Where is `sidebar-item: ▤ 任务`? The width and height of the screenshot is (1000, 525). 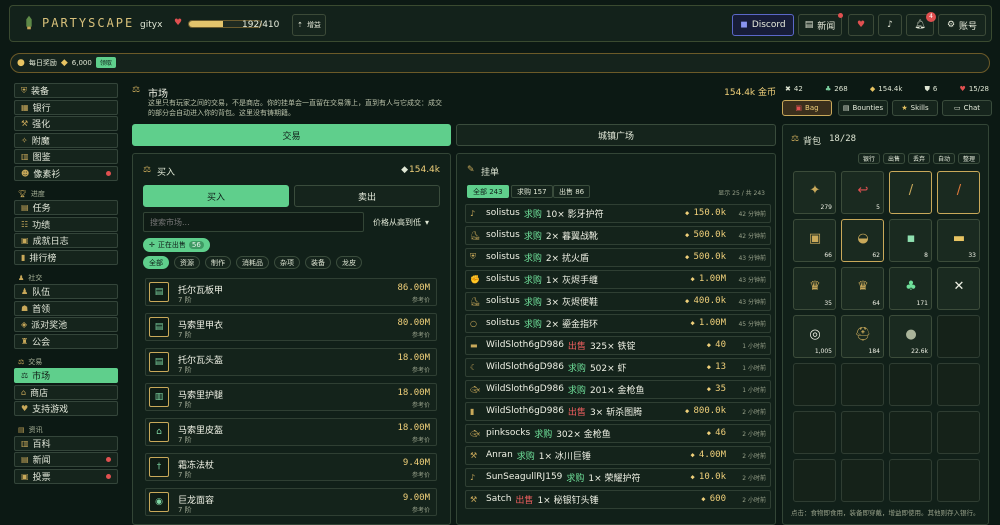 sidebar-item: ▤ 任务 is located at coordinates (66, 207).